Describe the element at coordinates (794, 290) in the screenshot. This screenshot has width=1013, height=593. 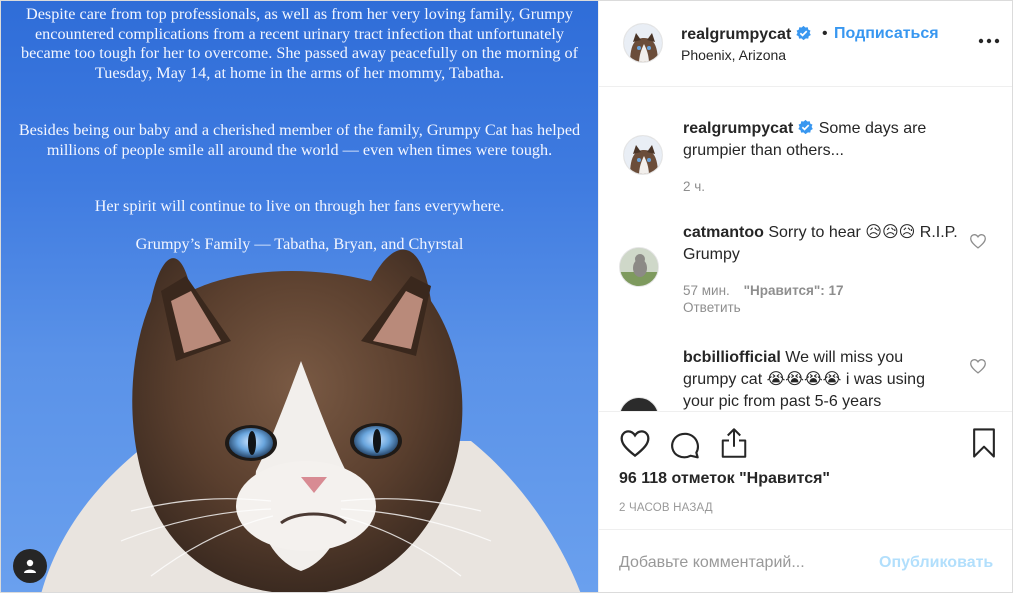
I see `comment-likes: "Нравится": 17` at that location.